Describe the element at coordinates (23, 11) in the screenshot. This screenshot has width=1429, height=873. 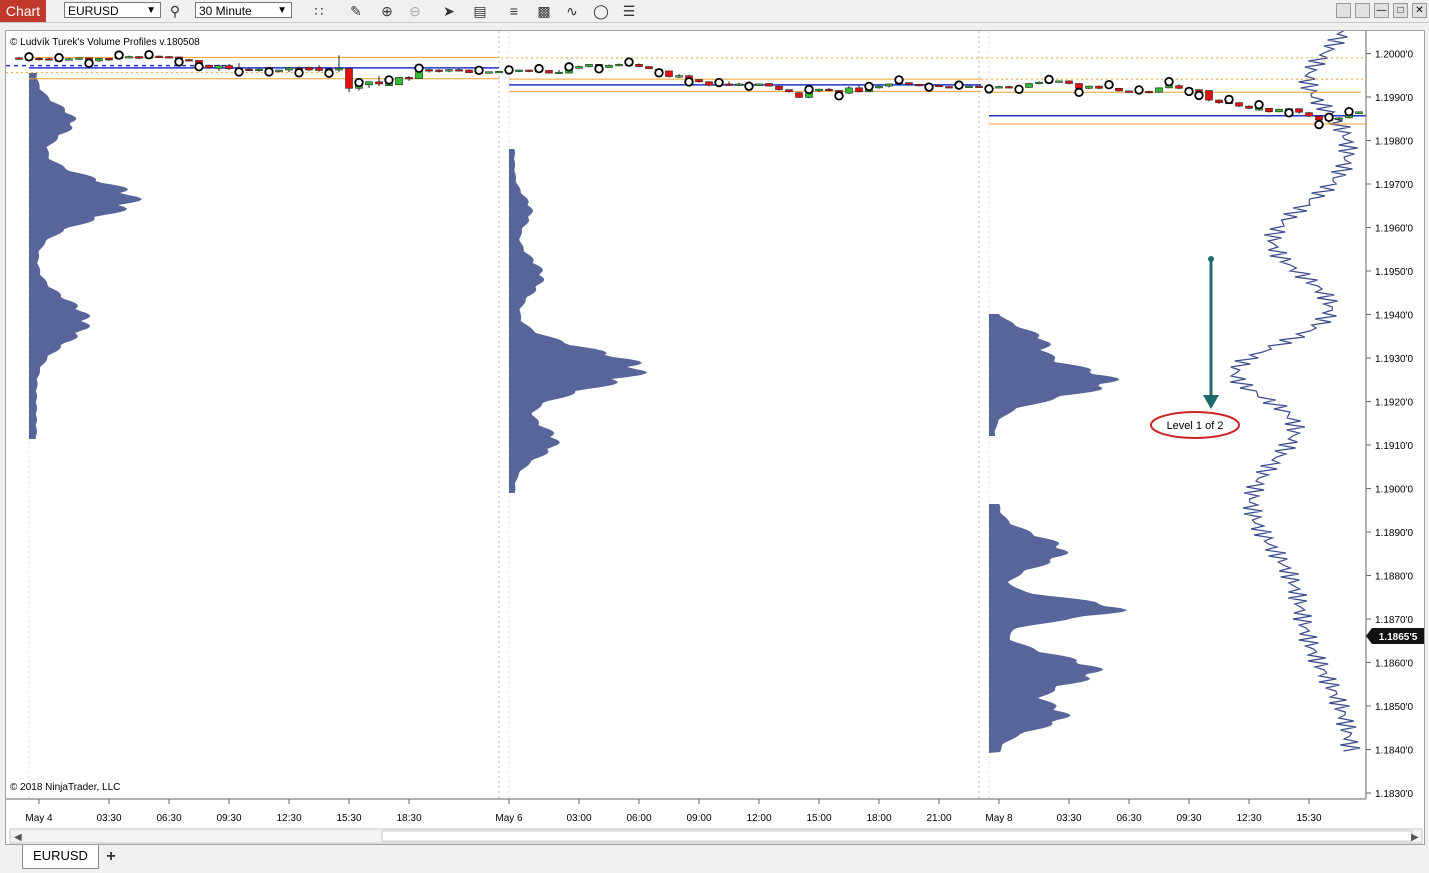
I see `chart-menu-button: Chart` at that location.